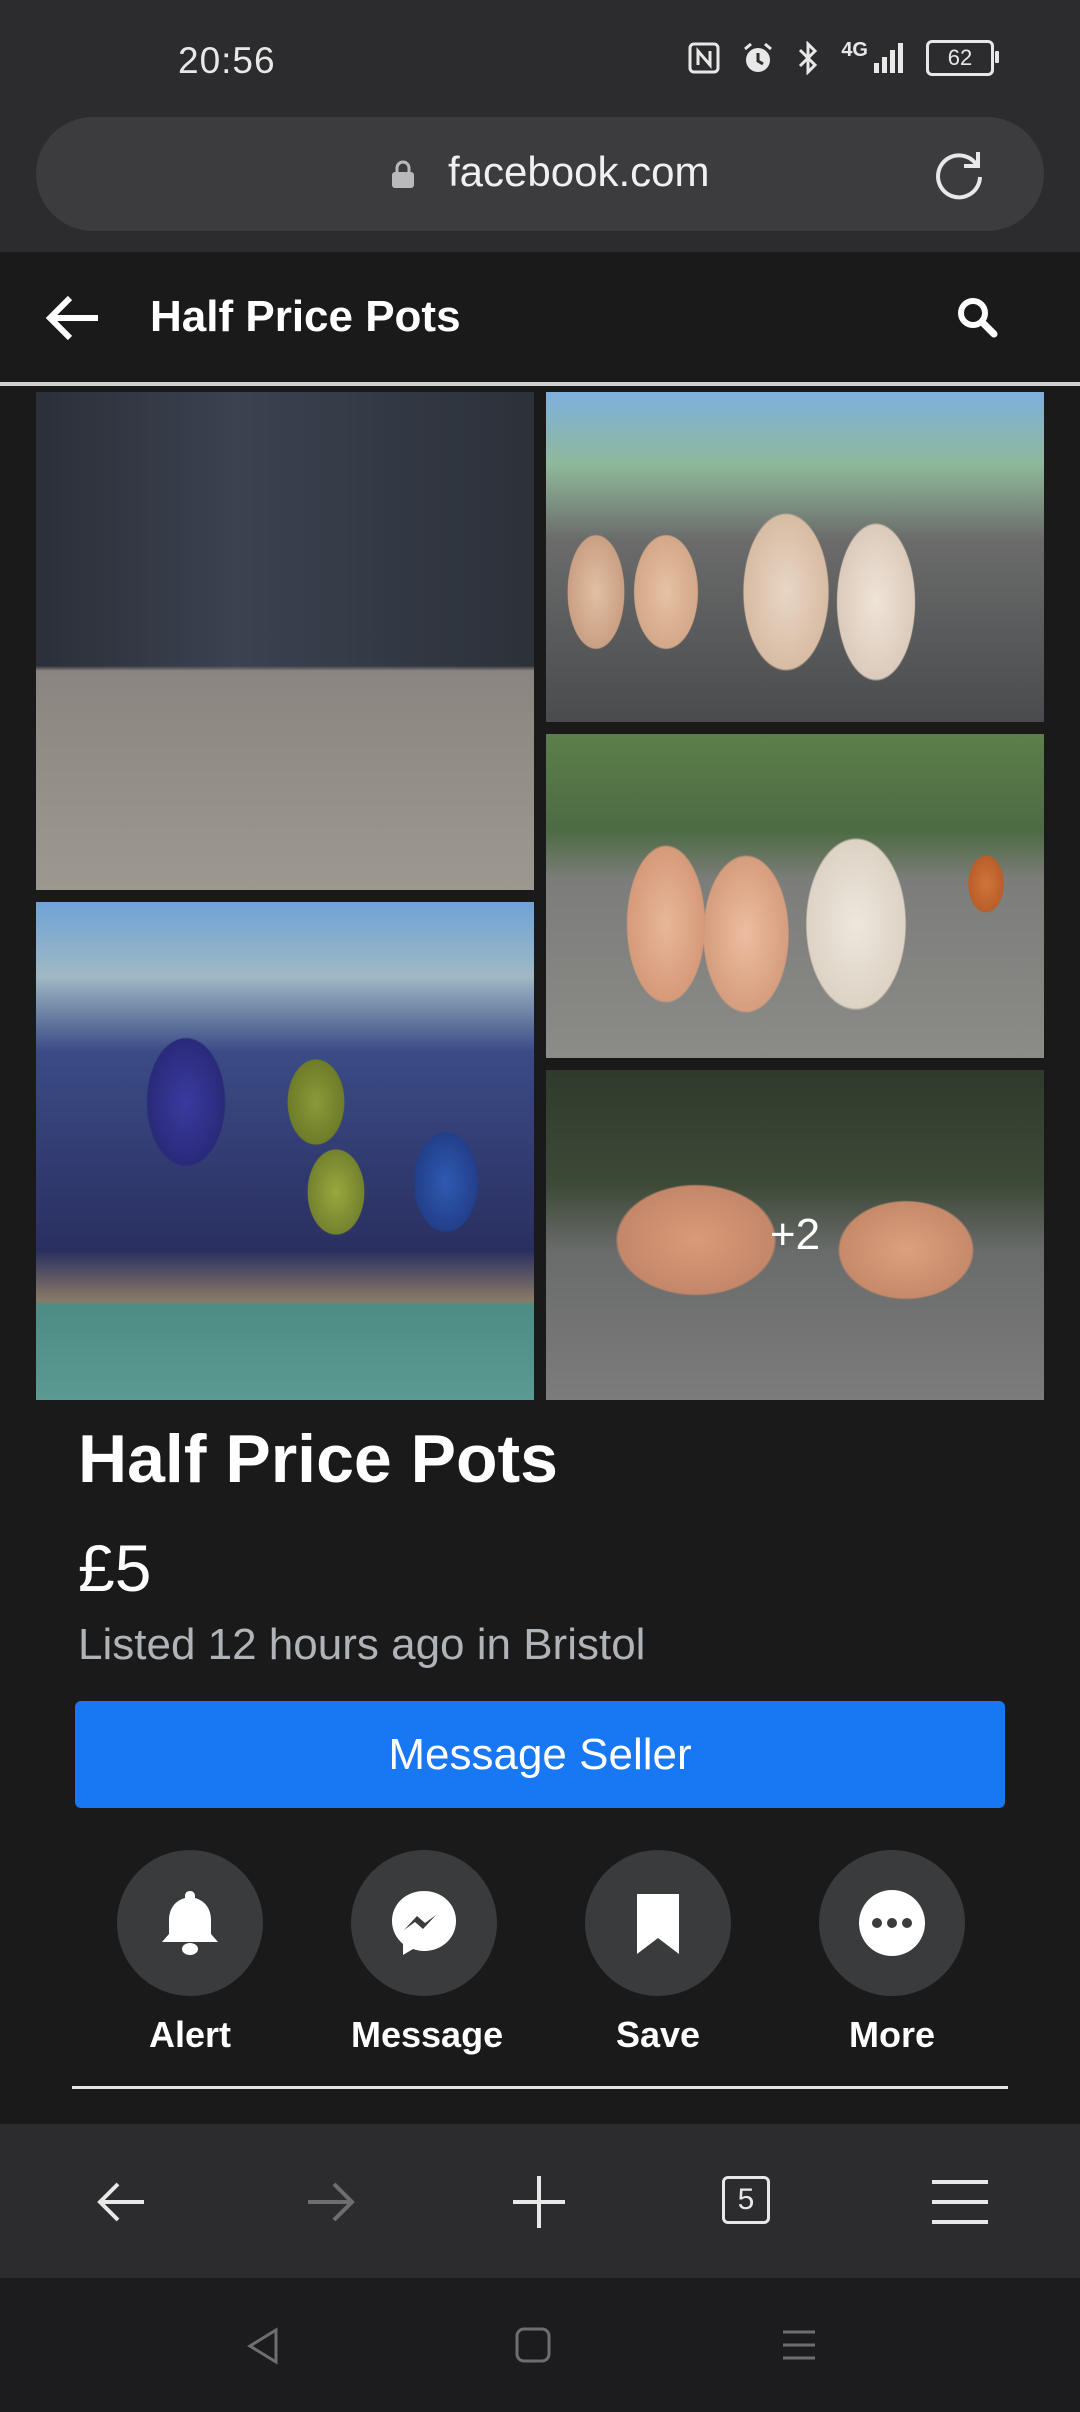 This screenshot has width=1080, height=2412. I want to click on nav-home-icon, so click(533, 2345).